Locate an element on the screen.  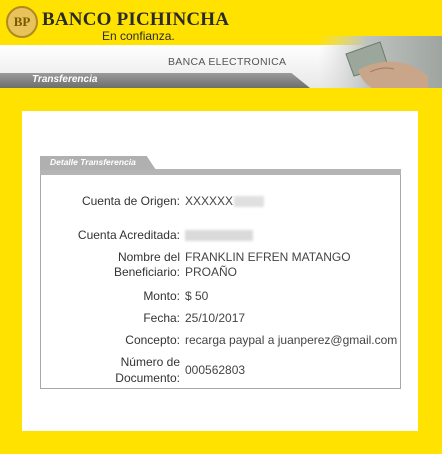
hand-holding-money-image is located at coordinates (380, 62).